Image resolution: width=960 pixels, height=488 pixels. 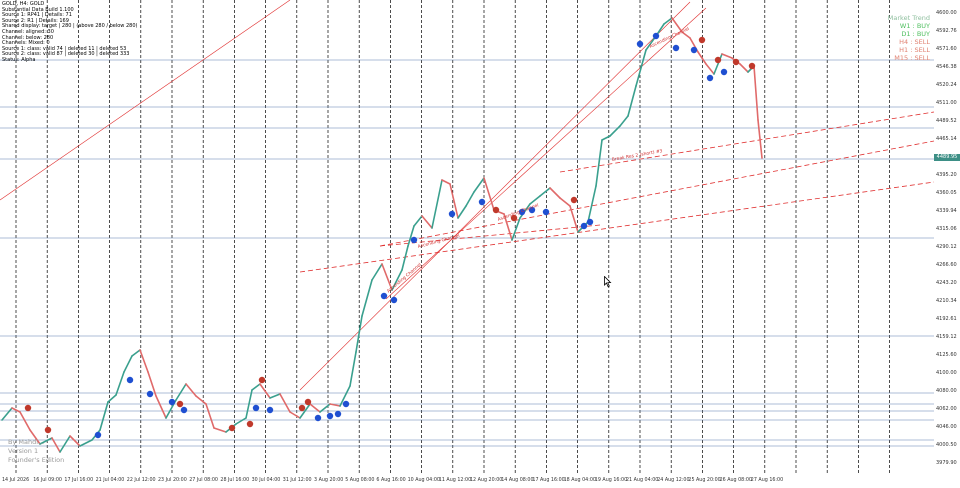 What do you see at coordinates (611, 480) in the screenshot?
I see `time-axis-label: 19 Aug 16:00` at bounding box center [611, 480].